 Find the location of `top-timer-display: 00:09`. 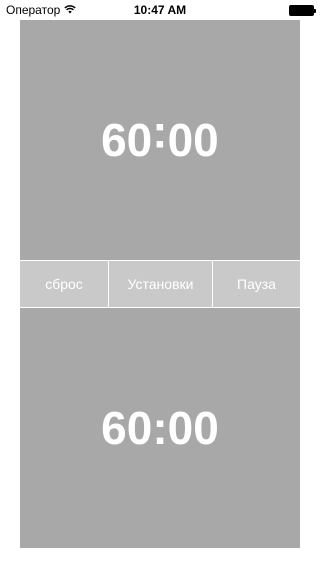

top-timer-display: 00:09 is located at coordinates (160, 140).